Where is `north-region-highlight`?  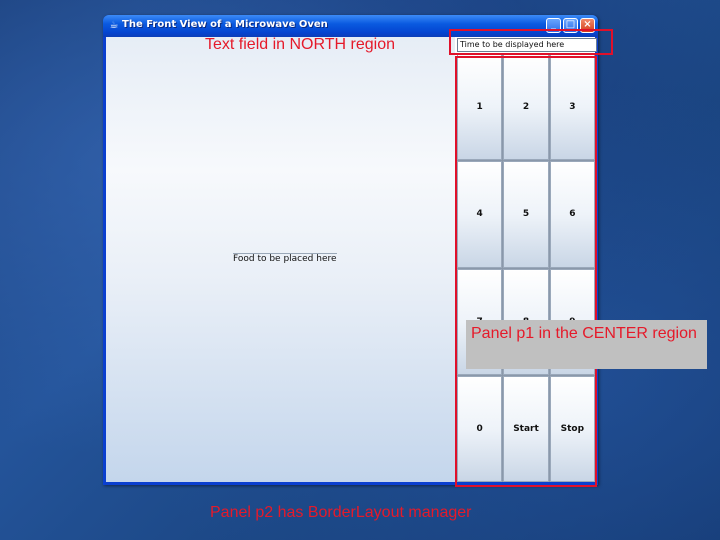 north-region-highlight is located at coordinates (531, 42).